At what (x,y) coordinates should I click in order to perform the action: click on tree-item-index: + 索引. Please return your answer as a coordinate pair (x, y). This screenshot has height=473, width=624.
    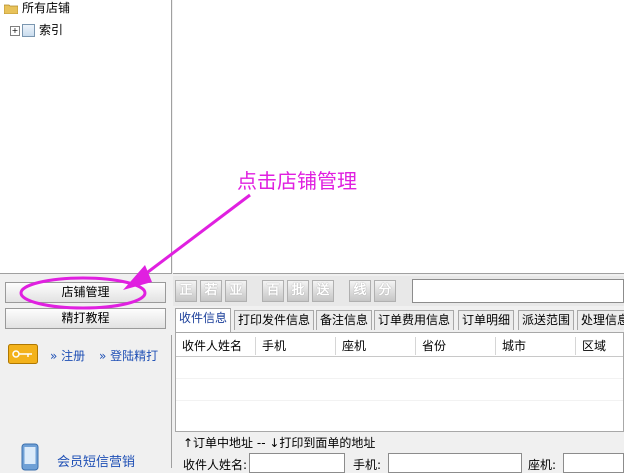
    Looking at the image, I should click on (36, 30).